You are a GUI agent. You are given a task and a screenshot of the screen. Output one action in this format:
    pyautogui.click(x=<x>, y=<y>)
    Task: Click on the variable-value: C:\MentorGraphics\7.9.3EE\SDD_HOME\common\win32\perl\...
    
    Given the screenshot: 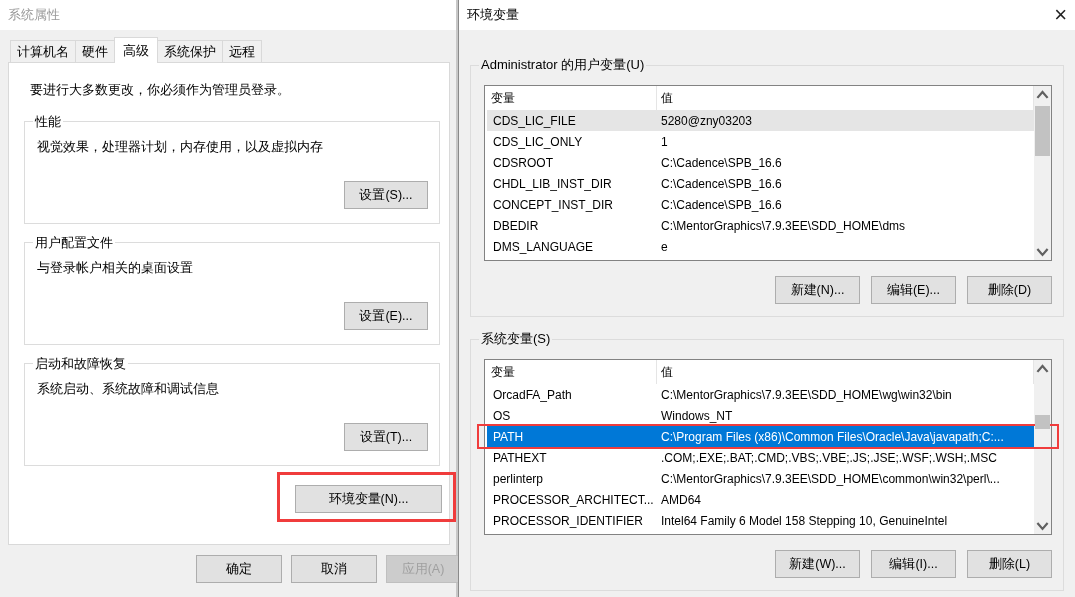 What is the action you would take?
    pyautogui.click(x=830, y=478)
    